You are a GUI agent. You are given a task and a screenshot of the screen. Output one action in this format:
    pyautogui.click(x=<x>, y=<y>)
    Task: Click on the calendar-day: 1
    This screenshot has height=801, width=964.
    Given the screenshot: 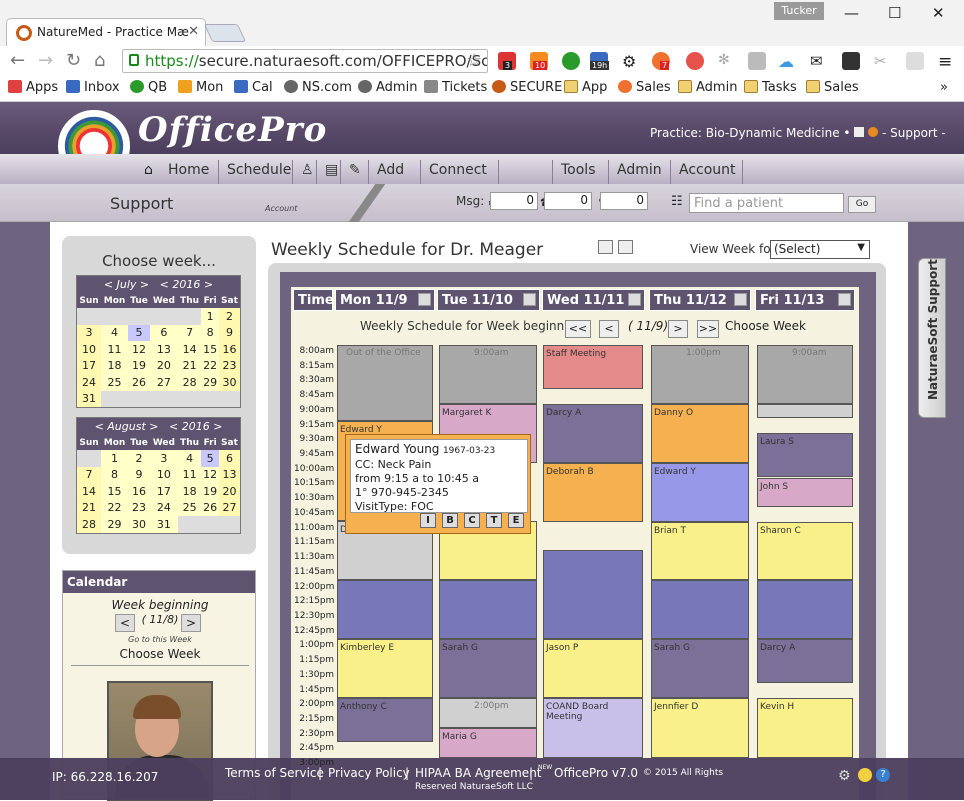 What is the action you would take?
    pyautogui.click(x=114, y=458)
    